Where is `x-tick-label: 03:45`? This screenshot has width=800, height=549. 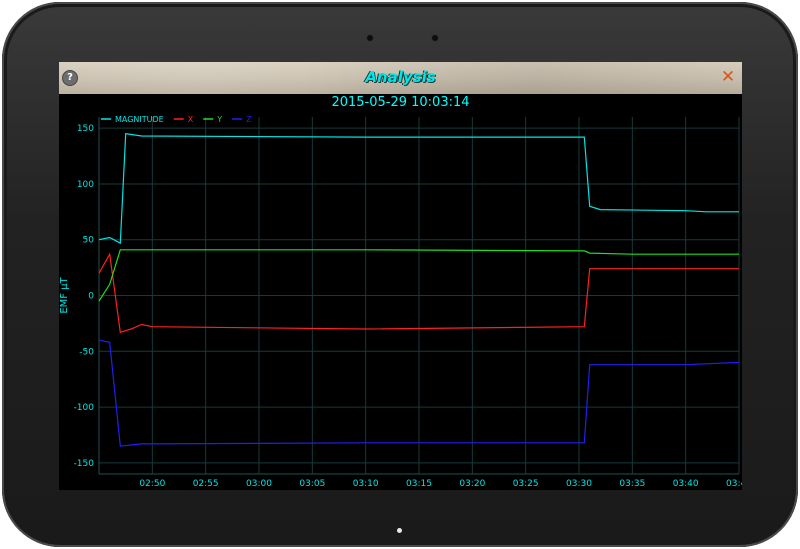 x-tick-label: 03:45 is located at coordinates (734, 484).